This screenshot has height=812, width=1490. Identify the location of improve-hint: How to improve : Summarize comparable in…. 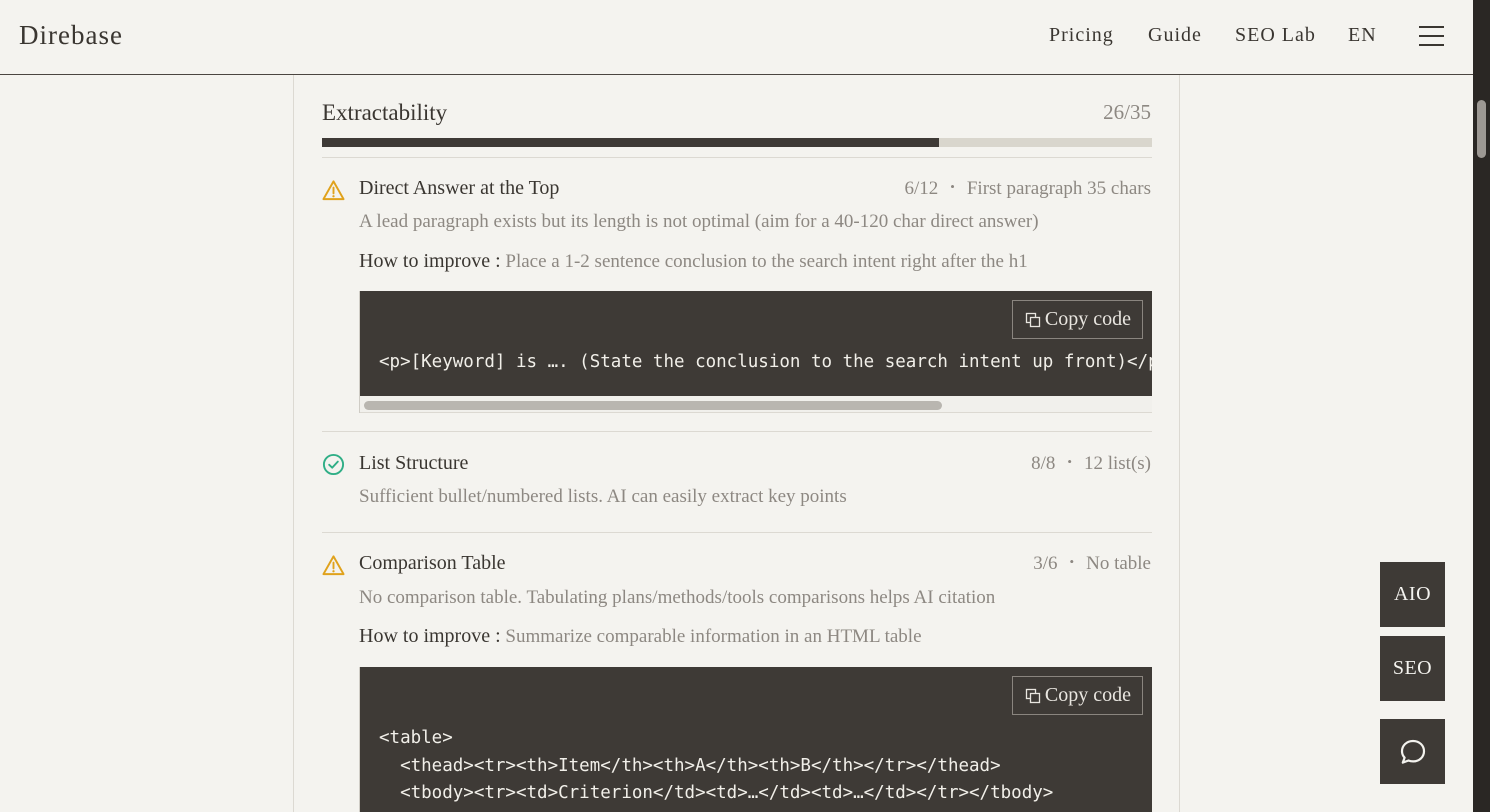
(640, 636).